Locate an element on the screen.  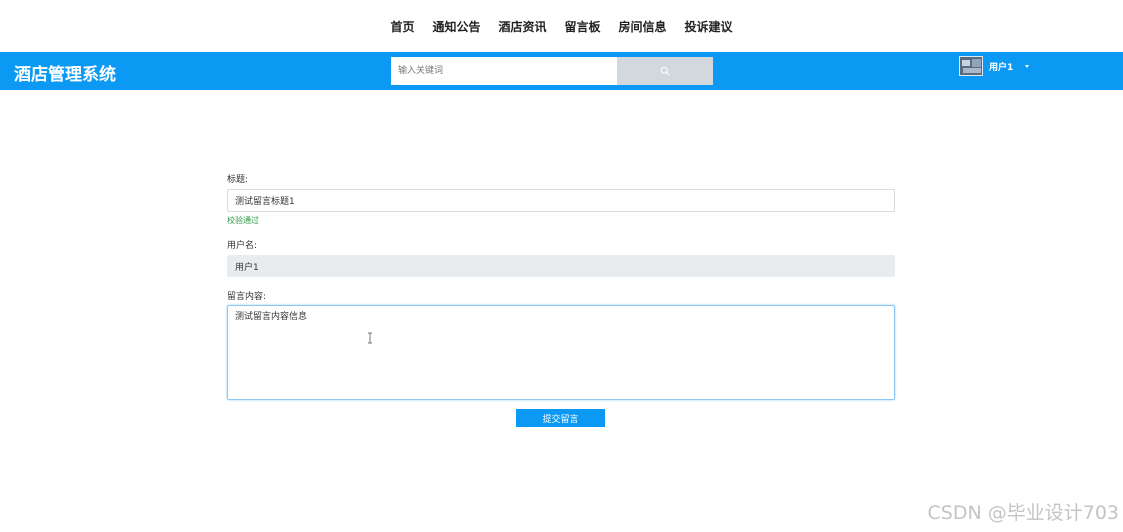
header-bar: 酒店管理系统 用户1 is located at coordinates (561, 71).